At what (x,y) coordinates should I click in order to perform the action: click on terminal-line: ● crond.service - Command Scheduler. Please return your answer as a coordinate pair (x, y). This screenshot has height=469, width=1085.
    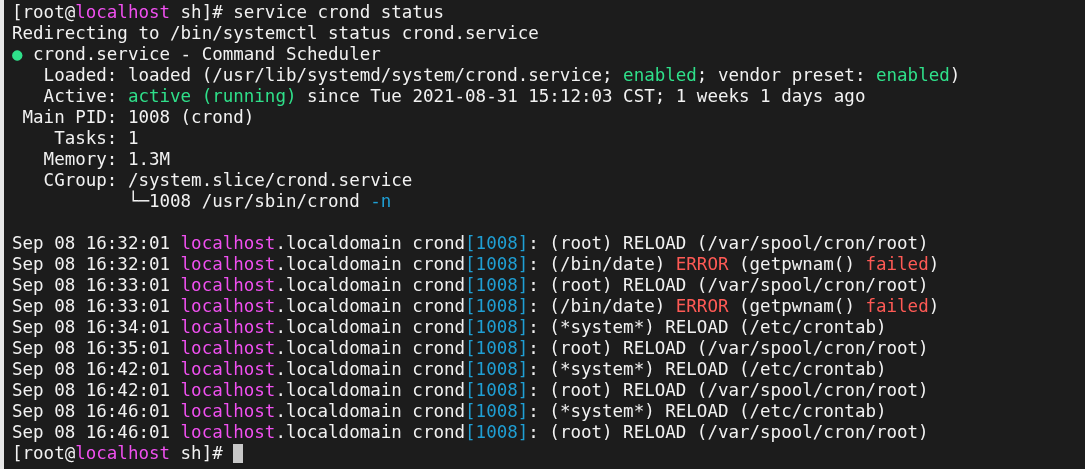
    Looking at the image, I should click on (196, 54).